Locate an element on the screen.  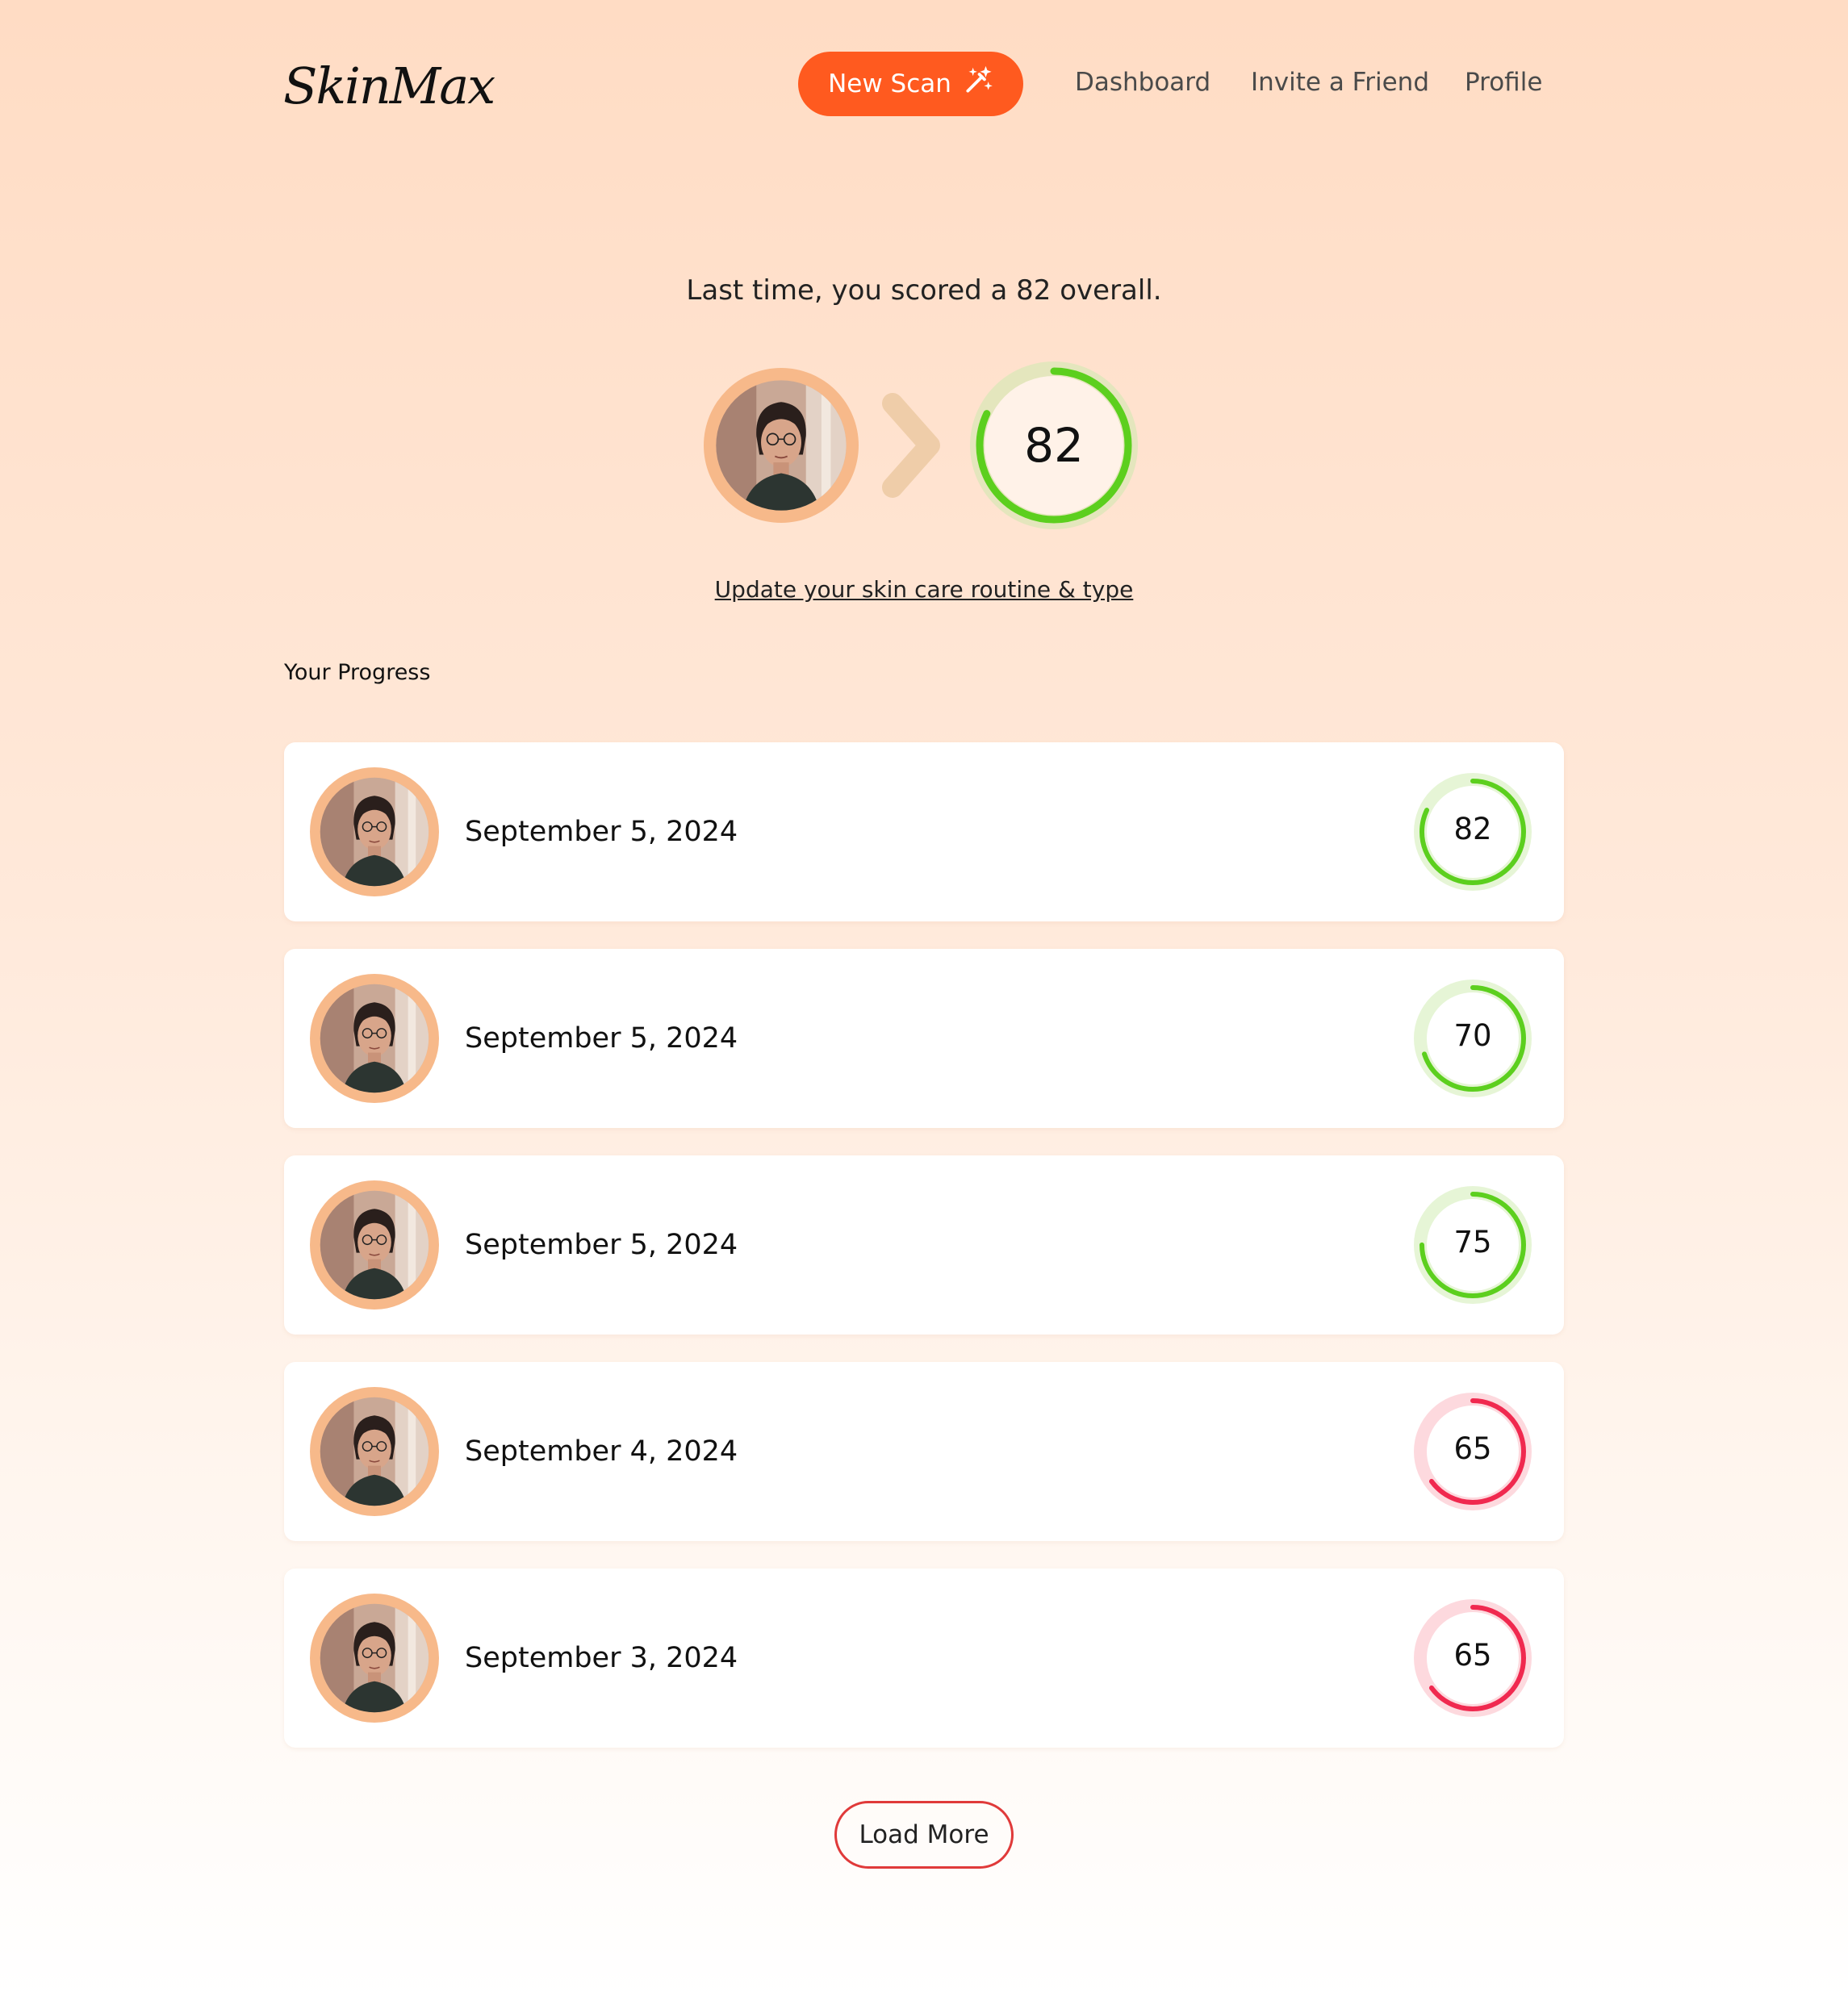
progress-card: September 5, 2024 70 is located at coordinates (924, 1038).